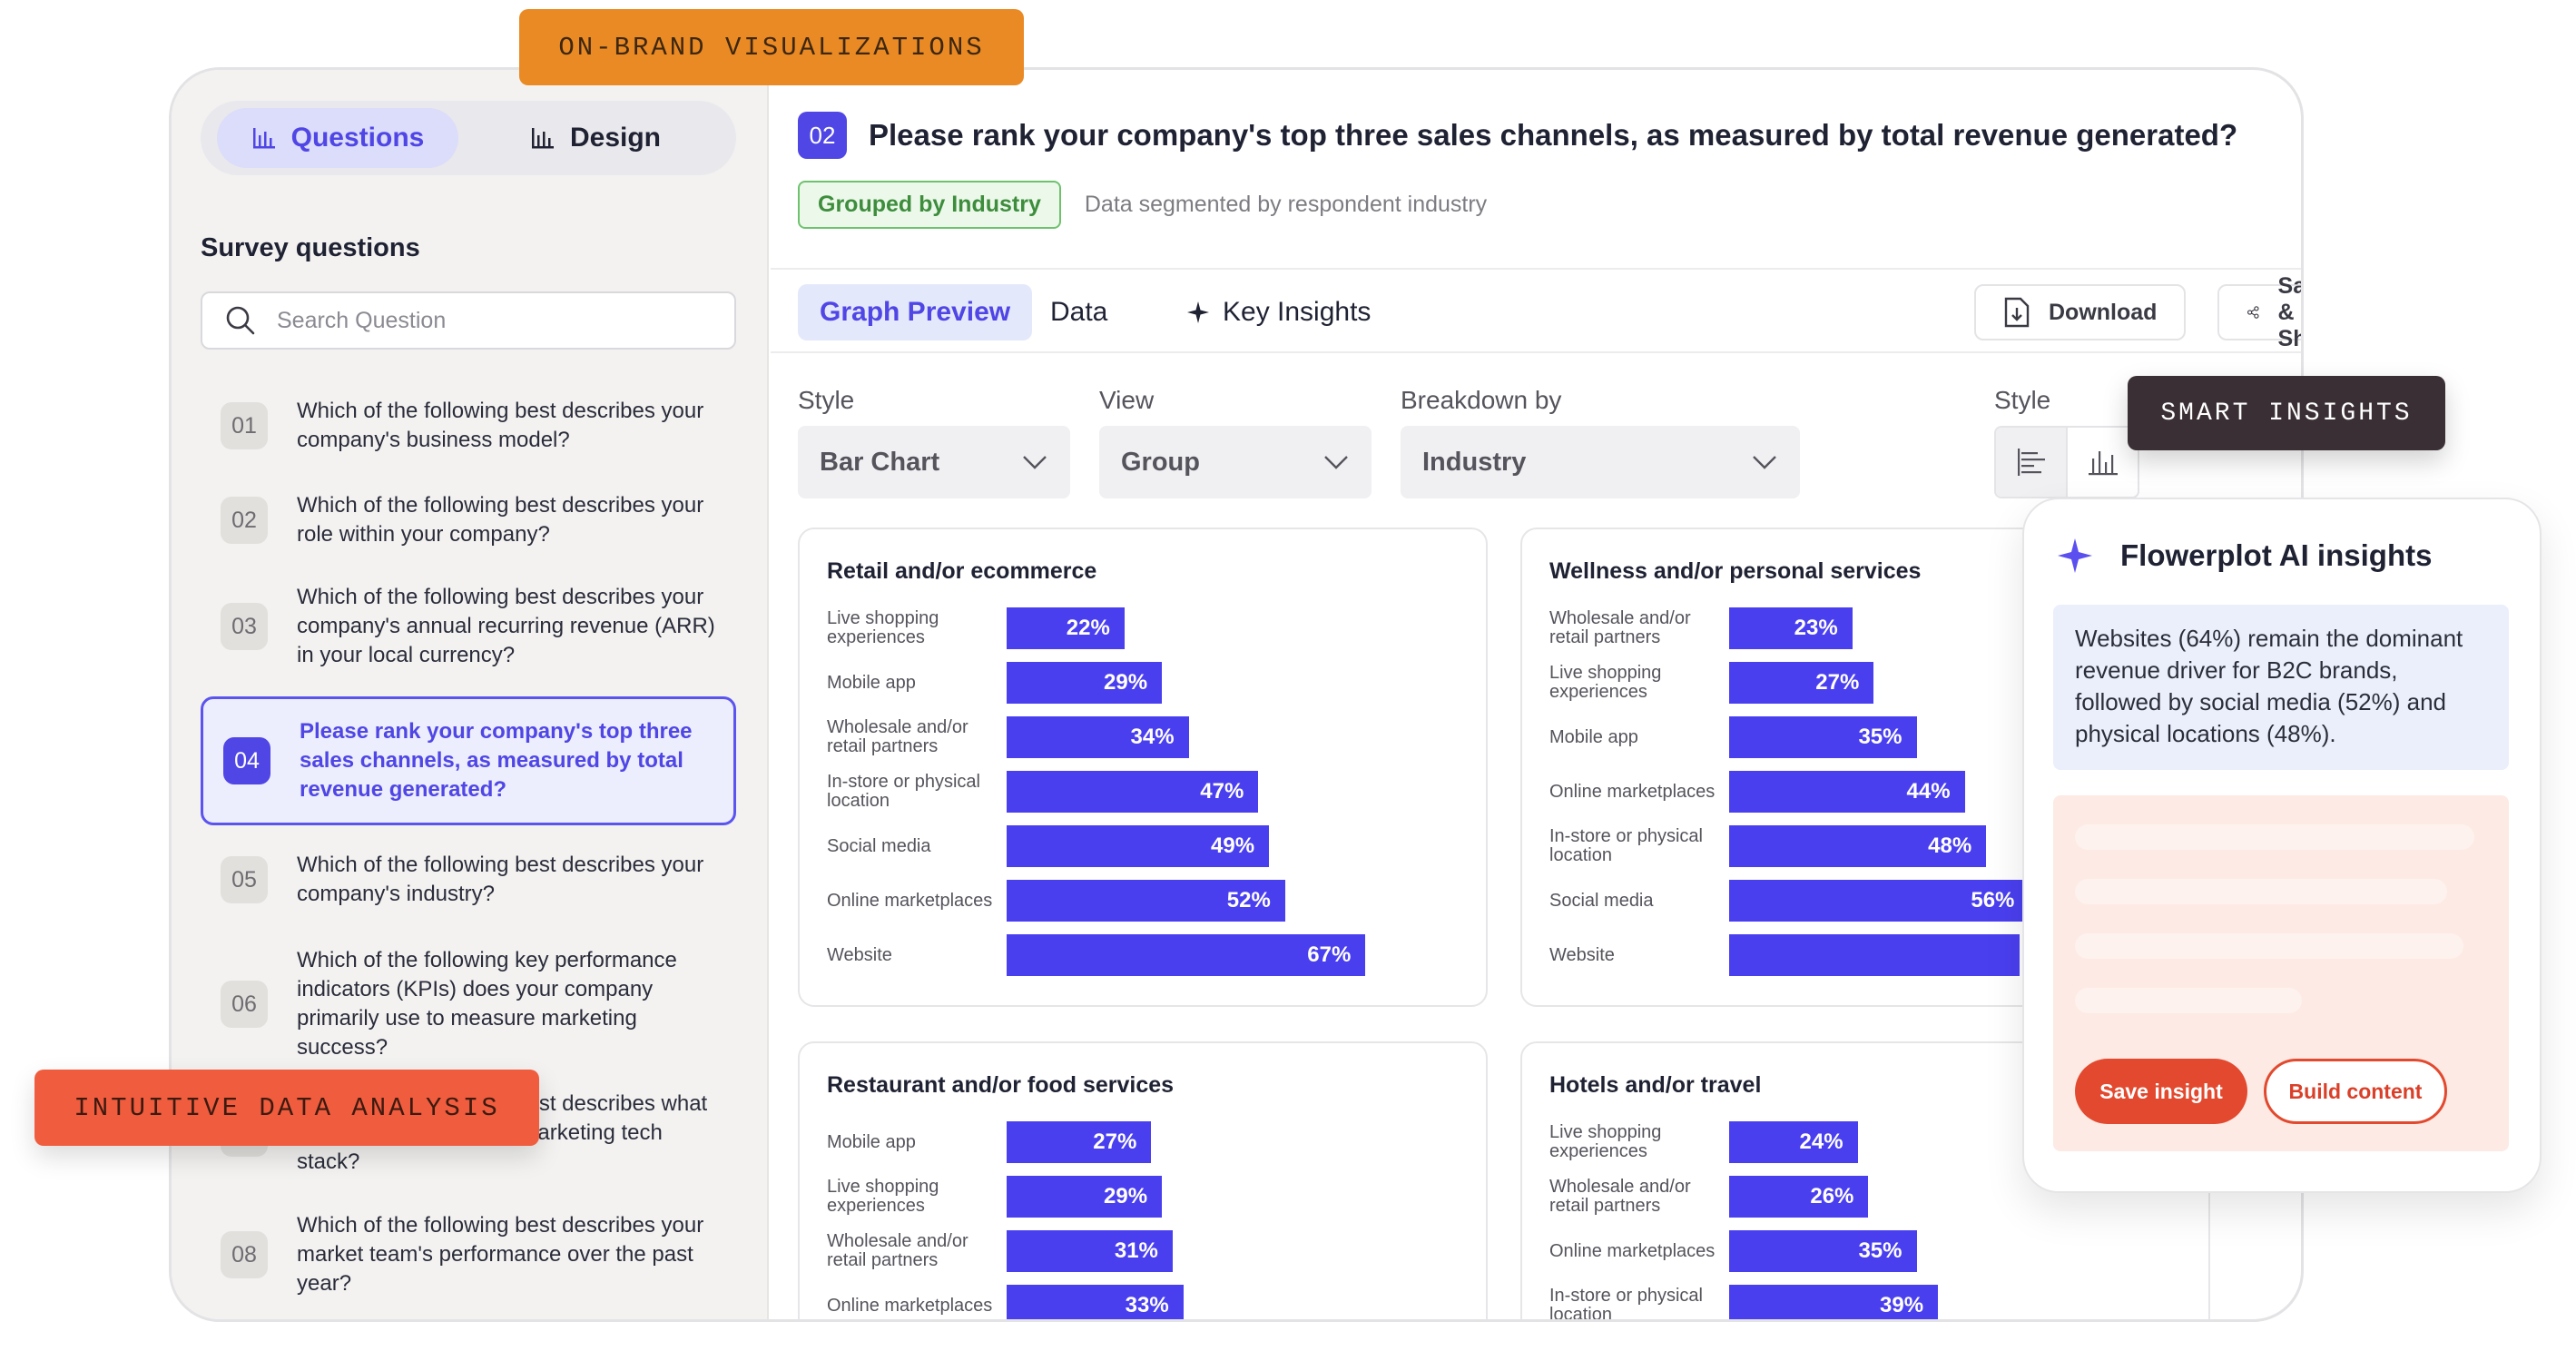  Describe the element at coordinates (615, 138) in the screenshot. I see `design-tab-label: Design` at that location.